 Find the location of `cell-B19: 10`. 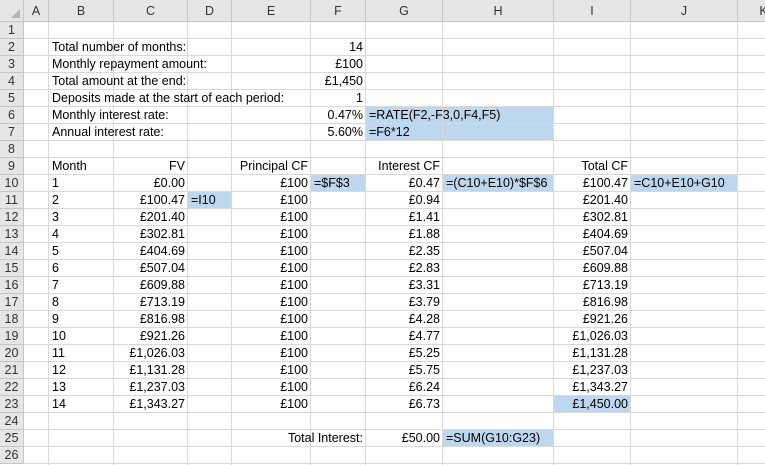

cell-B19: 10 is located at coordinates (59, 336).